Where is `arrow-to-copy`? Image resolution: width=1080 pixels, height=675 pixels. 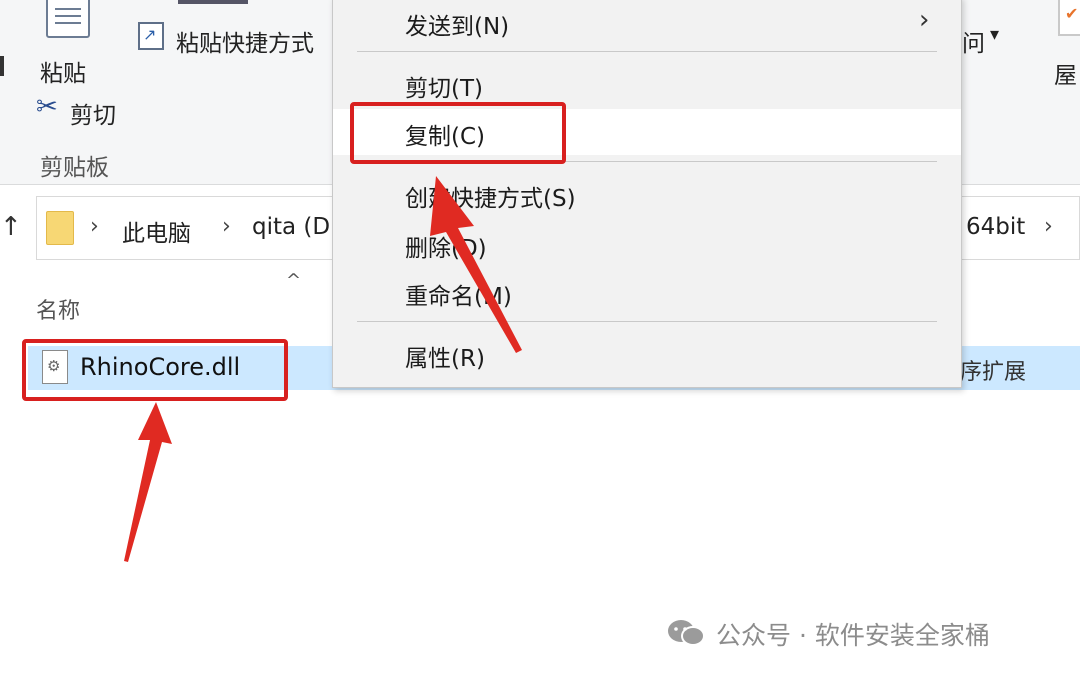
arrow-to-copy is located at coordinates (476, 264).